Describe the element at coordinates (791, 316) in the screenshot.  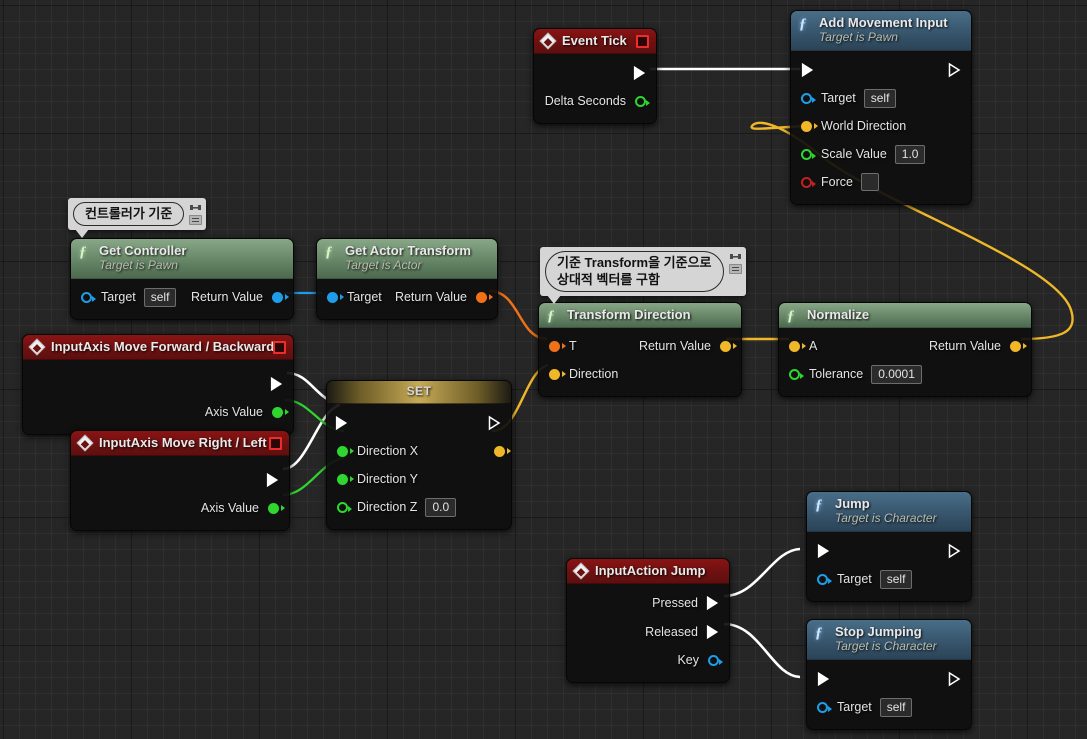
I see `function-f-icon: ƒ` at that location.